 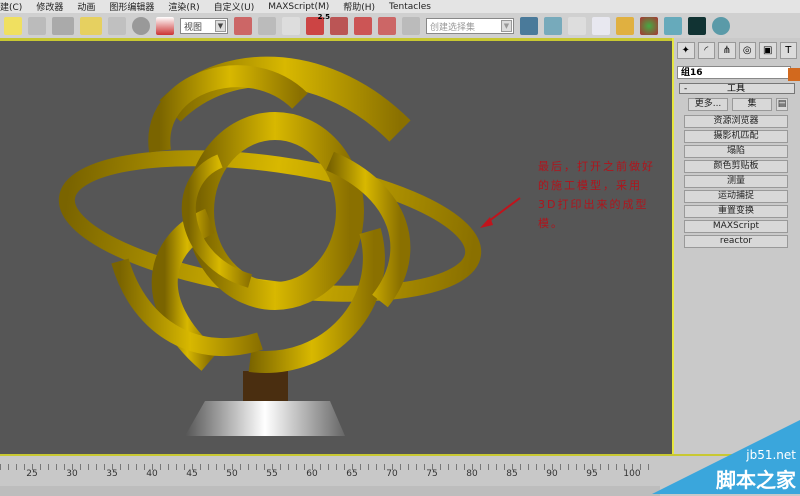 What do you see at coordinates (736, 196) in the screenshot?
I see `tool-motion-capture: 运动捕捉` at bounding box center [736, 196].